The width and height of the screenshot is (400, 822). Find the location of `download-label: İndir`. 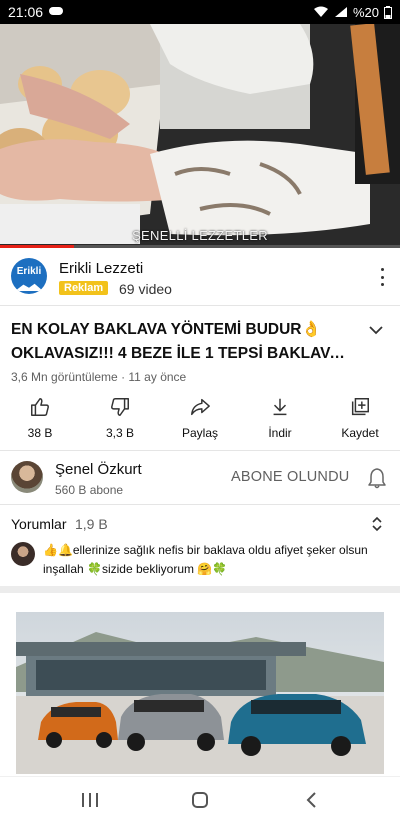

download-label: İndir is located at coordinates (280, 433).